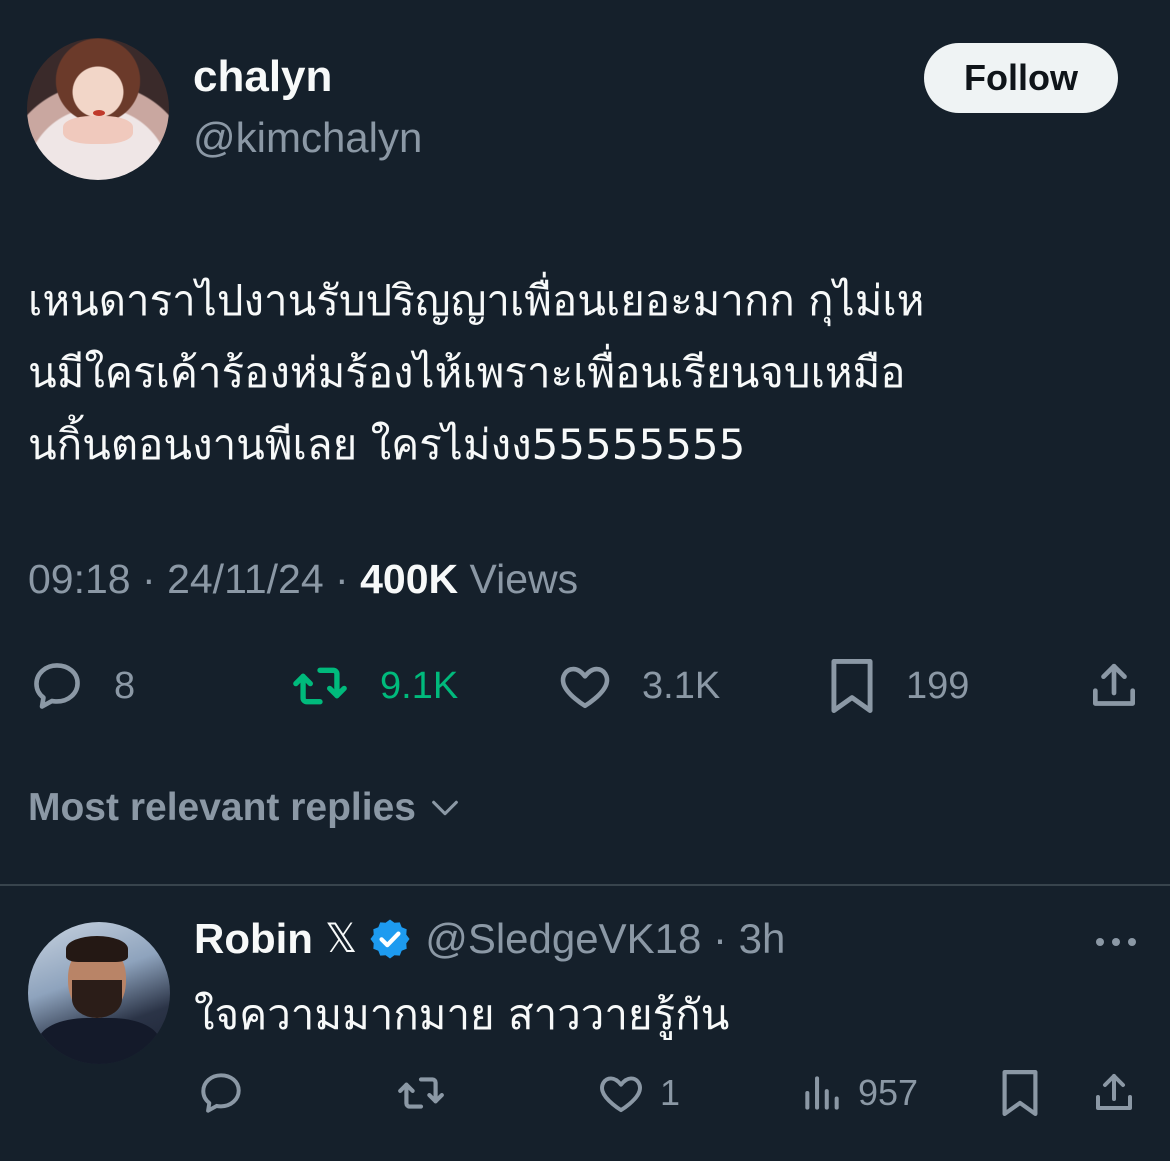  What do you see at coordinates (462, 1014) in the screenshot?
I see `reply-text: ใจความมากมาย สาววายรู้กัน` at bounding box center [462, 1014].